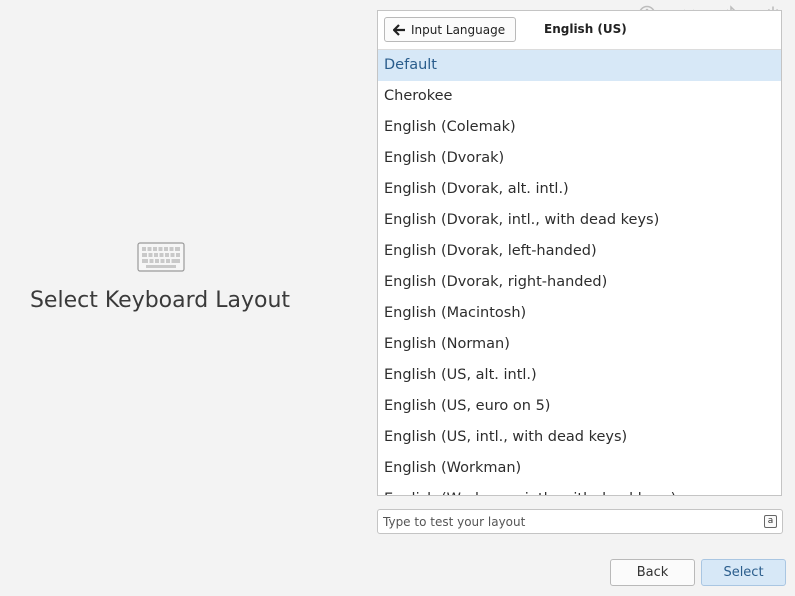 The image size is (795, 596). What do you see at coordinates (579, 127) in the screenshot?
I see `layout-item-english-colemak: English (Colemak)` at bounding box center [579, 127].